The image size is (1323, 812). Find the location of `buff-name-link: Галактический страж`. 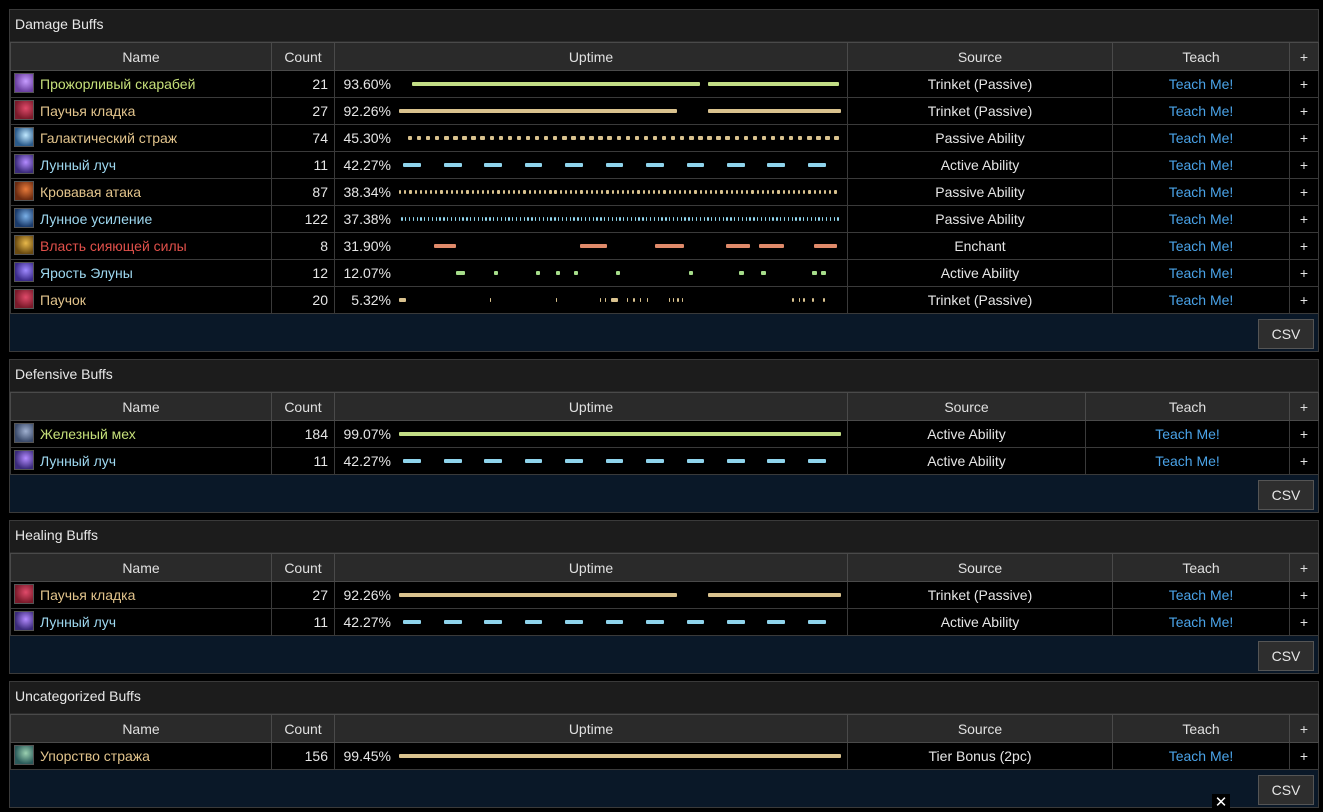

buff-name-link: Галактический страж is located at coordinates (108, 138).